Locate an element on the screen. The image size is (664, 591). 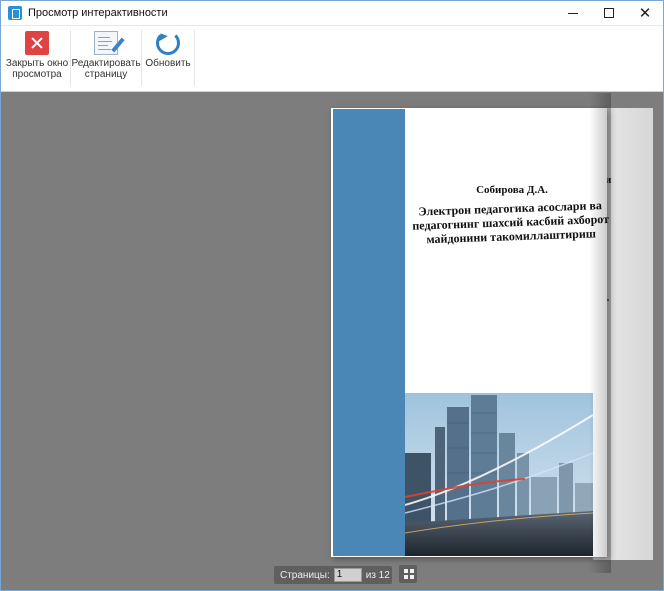
page-navigator: Страницы: 1 из 12 is located at coordinates (333, 575).